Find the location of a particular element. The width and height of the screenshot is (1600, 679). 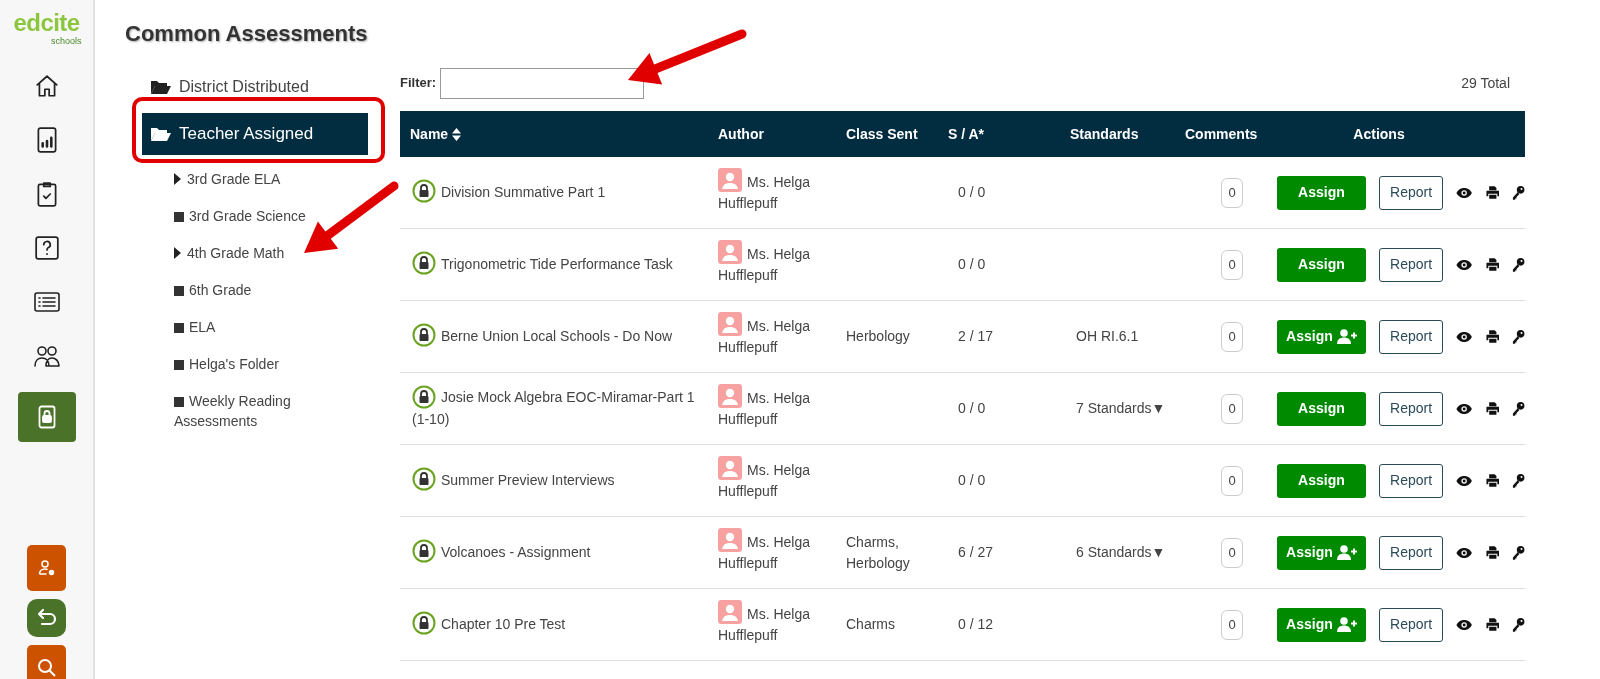

folder-item: District Distributed is located at coordinates (225, 87).